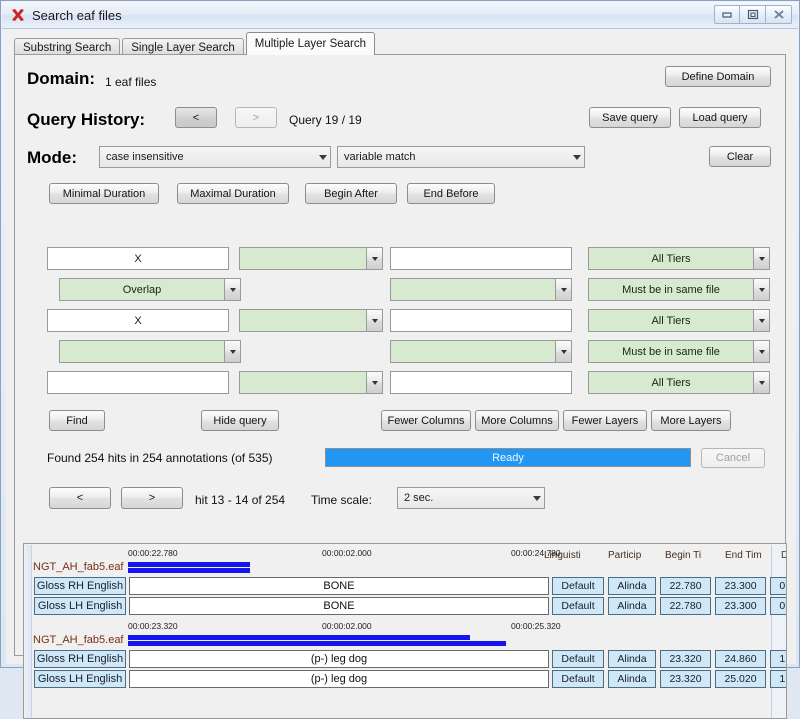  I want to click on more-layers-button: More Layers, so click(691, 420).